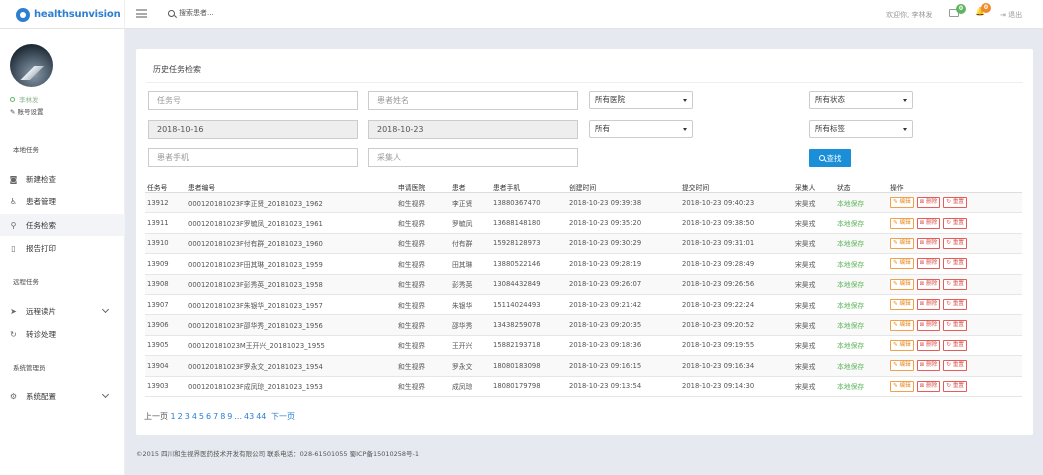 Image resolution: width=1043 pixels, height=475 pixels. I want to click on table-cell: 2018-10-23 09:40:23, so click(718, 202).